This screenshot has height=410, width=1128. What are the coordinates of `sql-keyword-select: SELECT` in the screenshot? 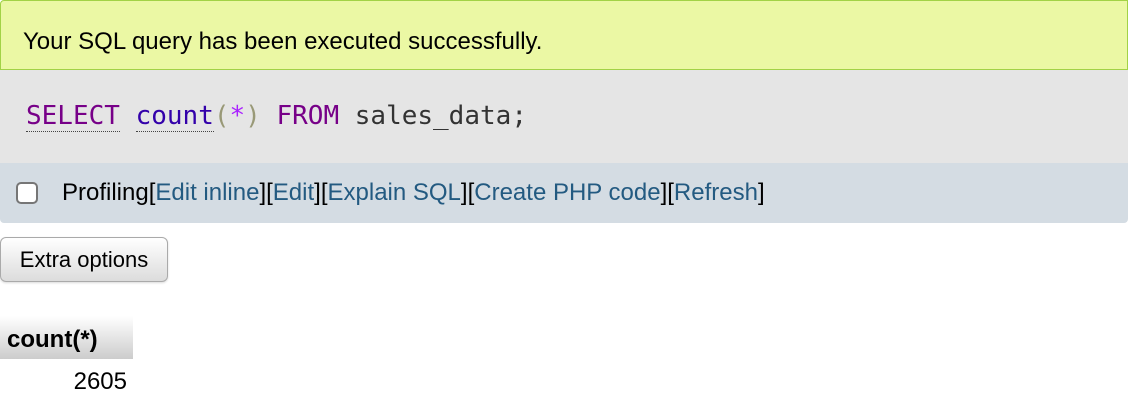 It's located at (73, 116).